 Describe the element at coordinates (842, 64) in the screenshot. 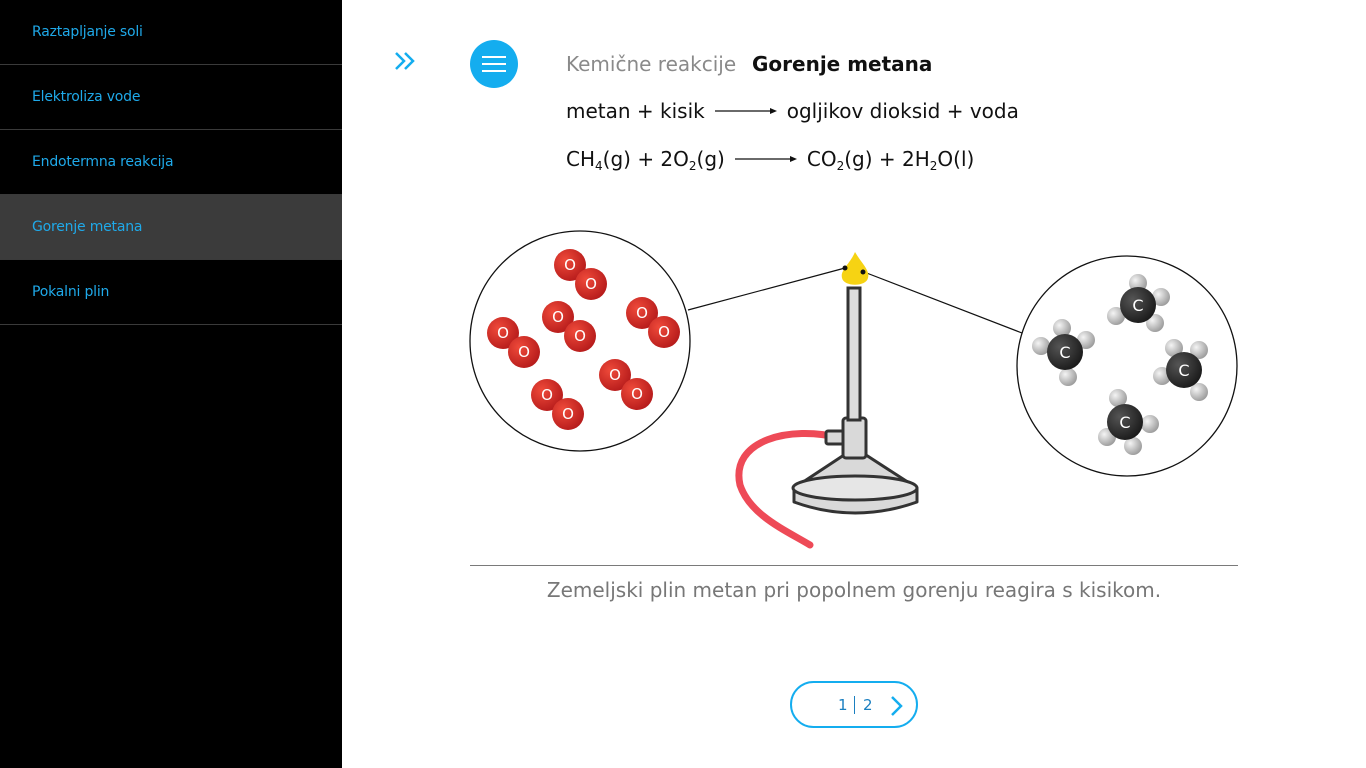

I see `page-title: Gorenje metana` at that location.